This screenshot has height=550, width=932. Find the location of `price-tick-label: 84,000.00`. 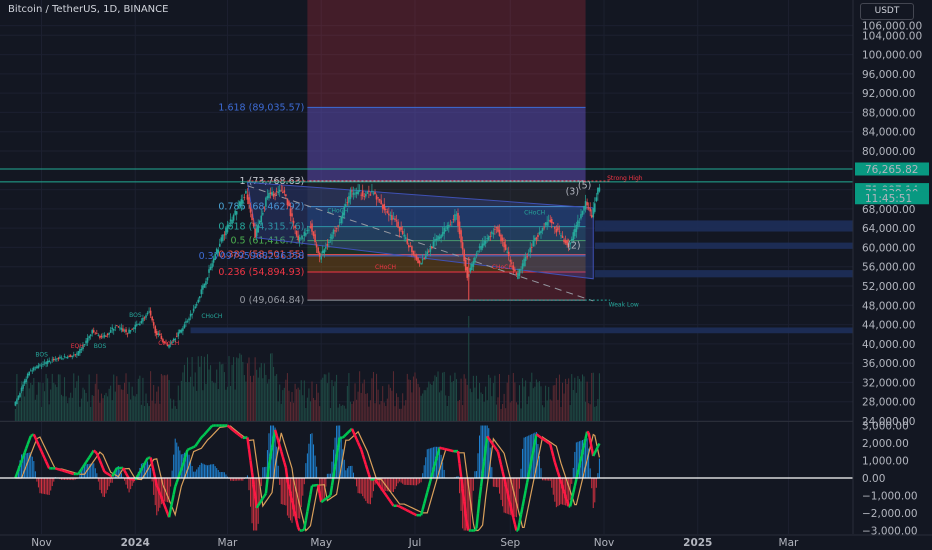

price-tick-label: 84,000.00 is located at coordinates (888, 133).